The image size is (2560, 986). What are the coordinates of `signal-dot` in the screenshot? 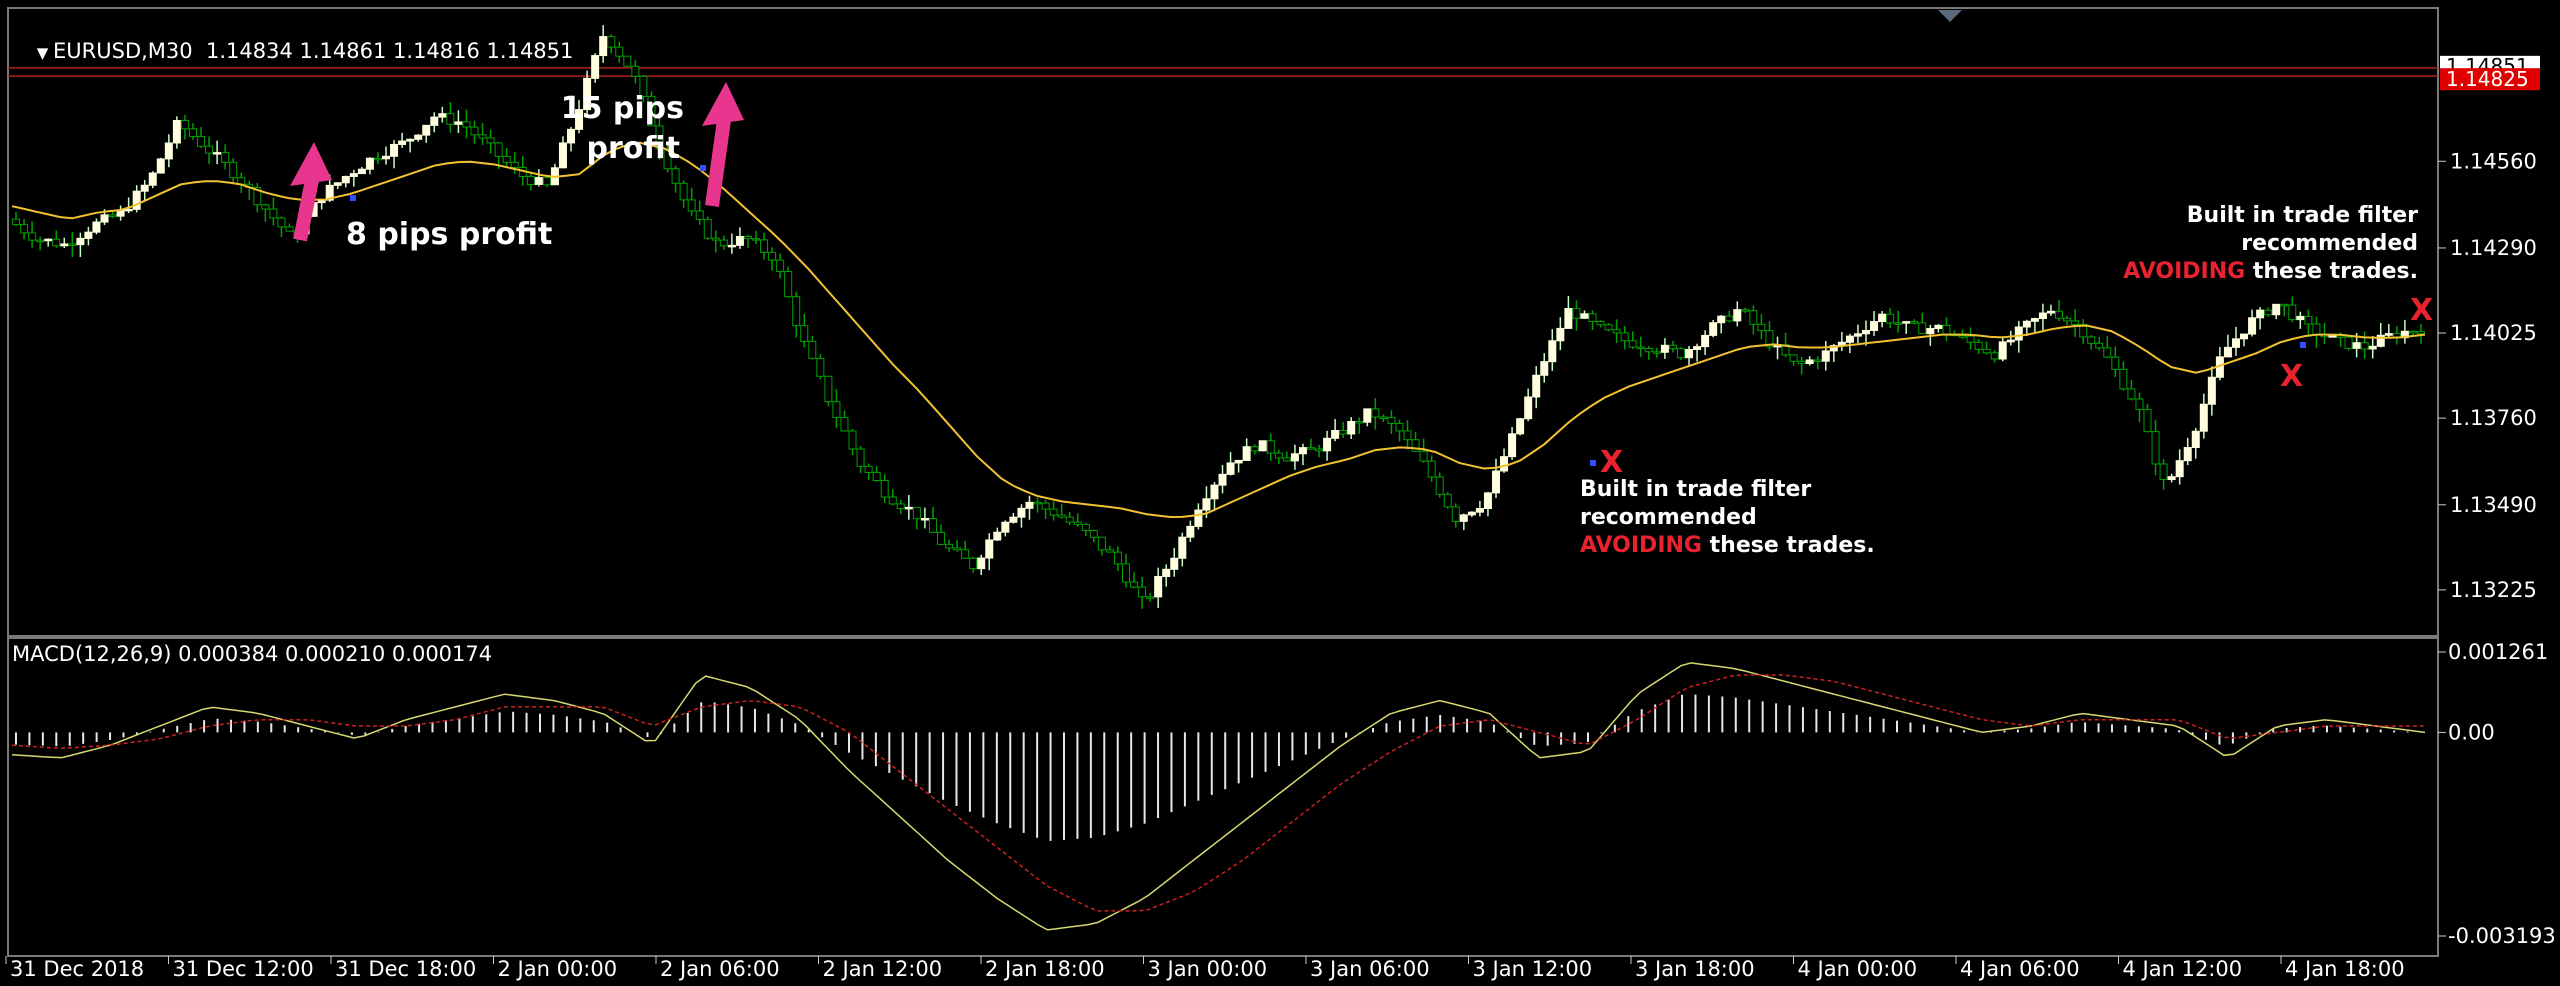 It's located at (703, 168).